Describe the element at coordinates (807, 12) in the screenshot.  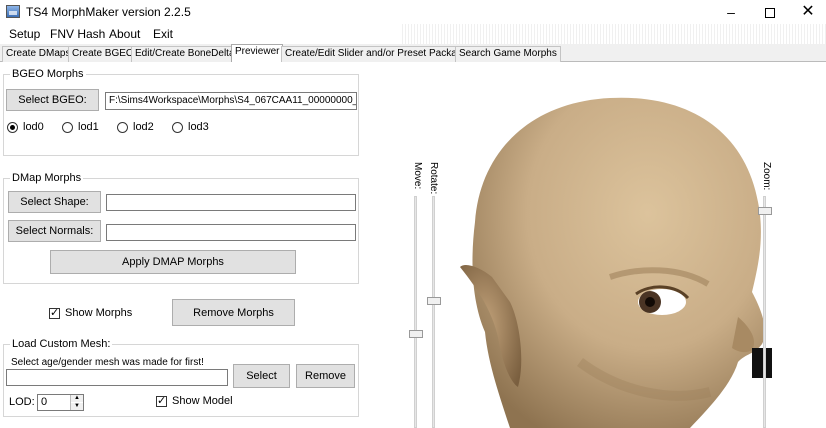
I see `close-button: ✕` at that location.